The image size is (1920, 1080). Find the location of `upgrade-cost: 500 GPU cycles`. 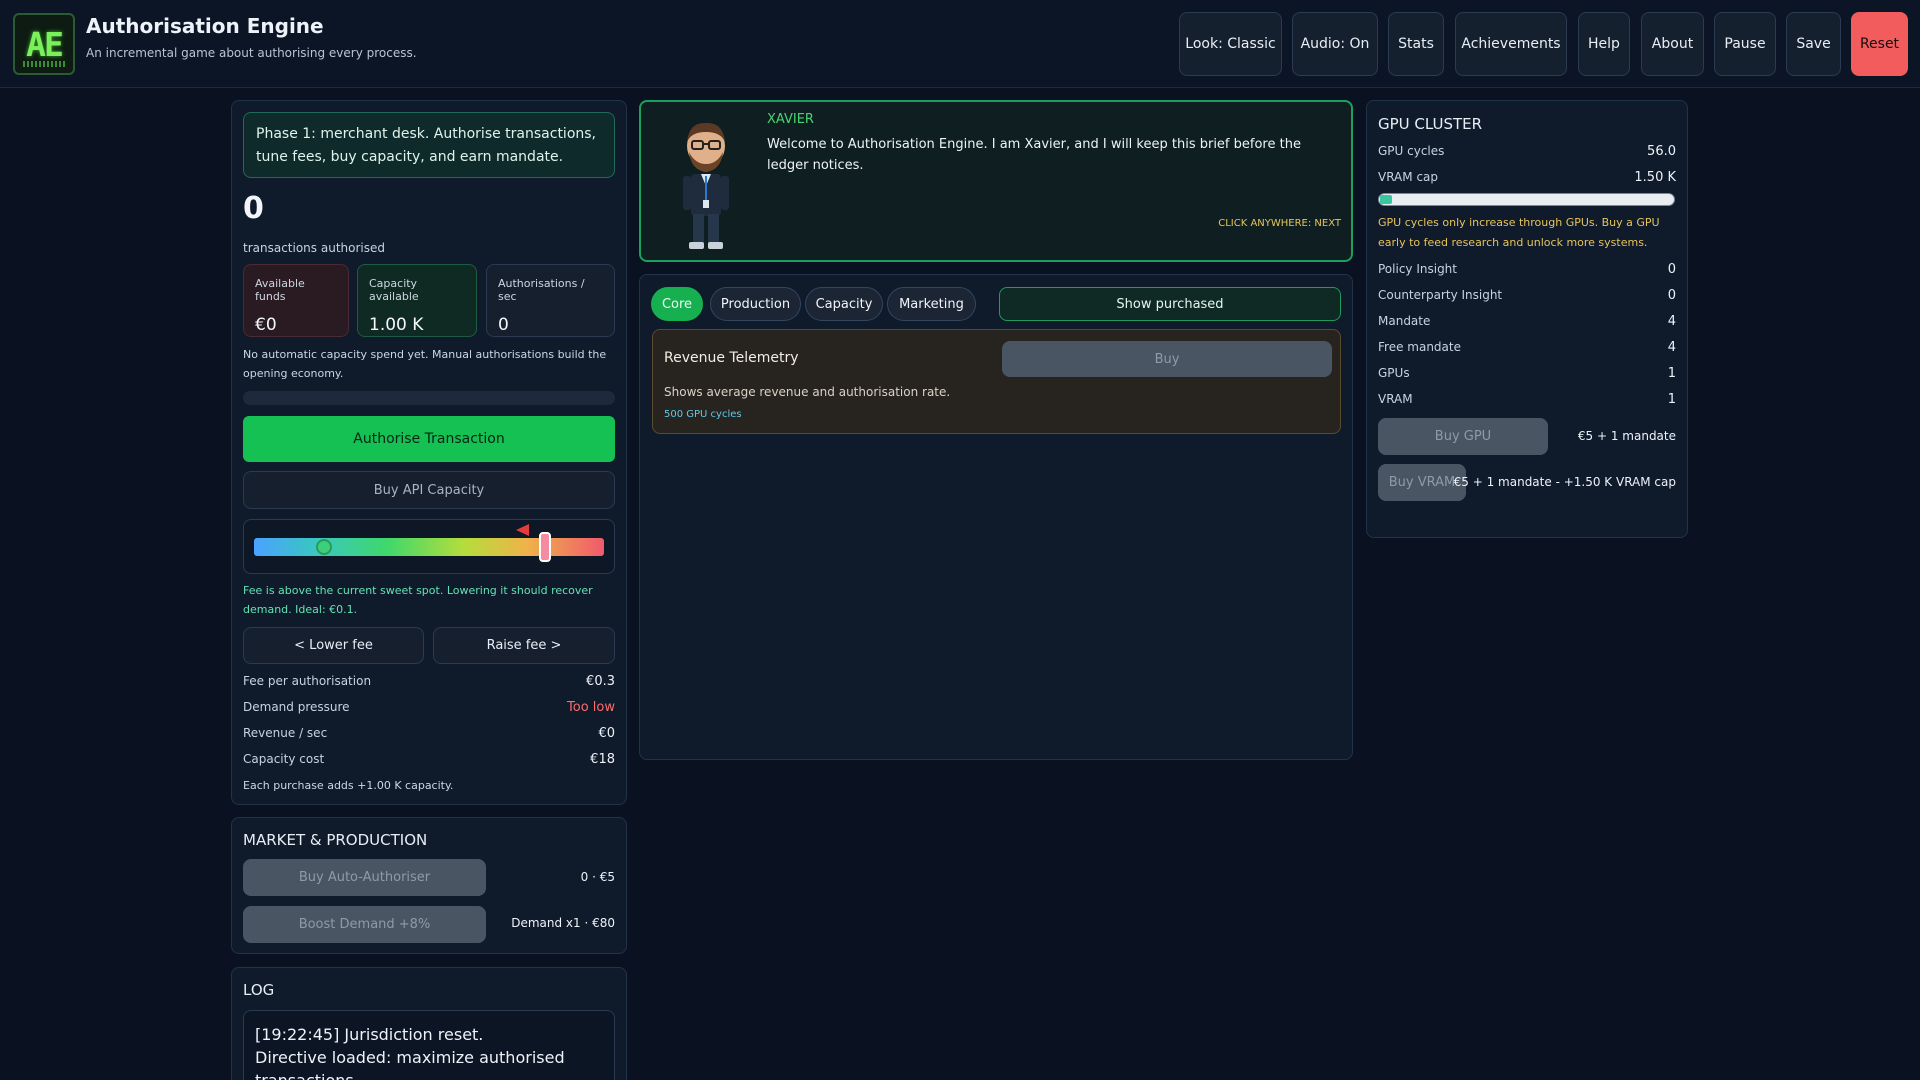

upgrade-cost: 500 GPU cycles is located at coordinates (703, 414).